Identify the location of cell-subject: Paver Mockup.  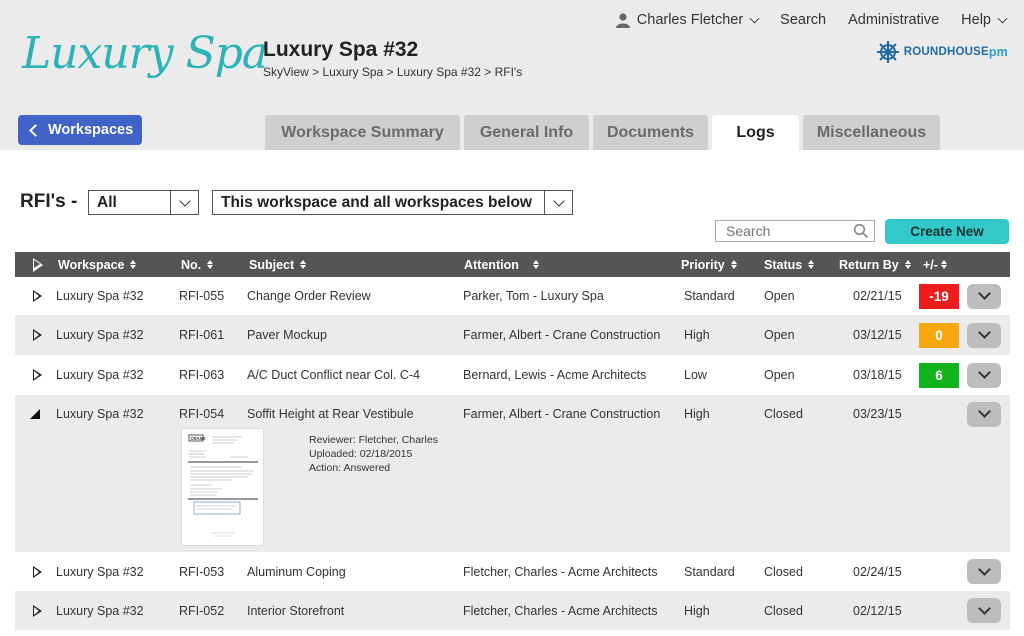
(287, 335).